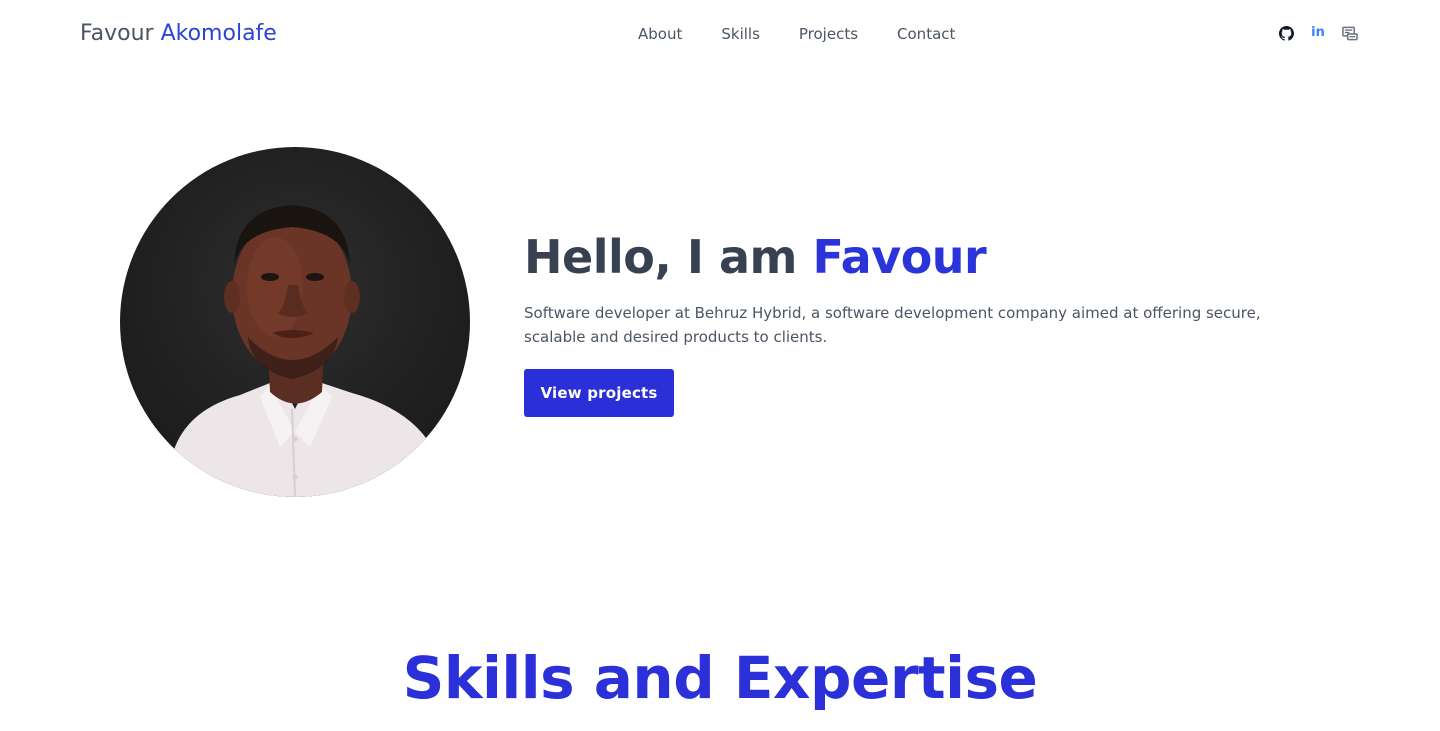 The width and height of the screenshot is (1440, 731). Describe the element at coordinates (899, 257) in the screenshot. I see `hero-name: Favour` at that location.